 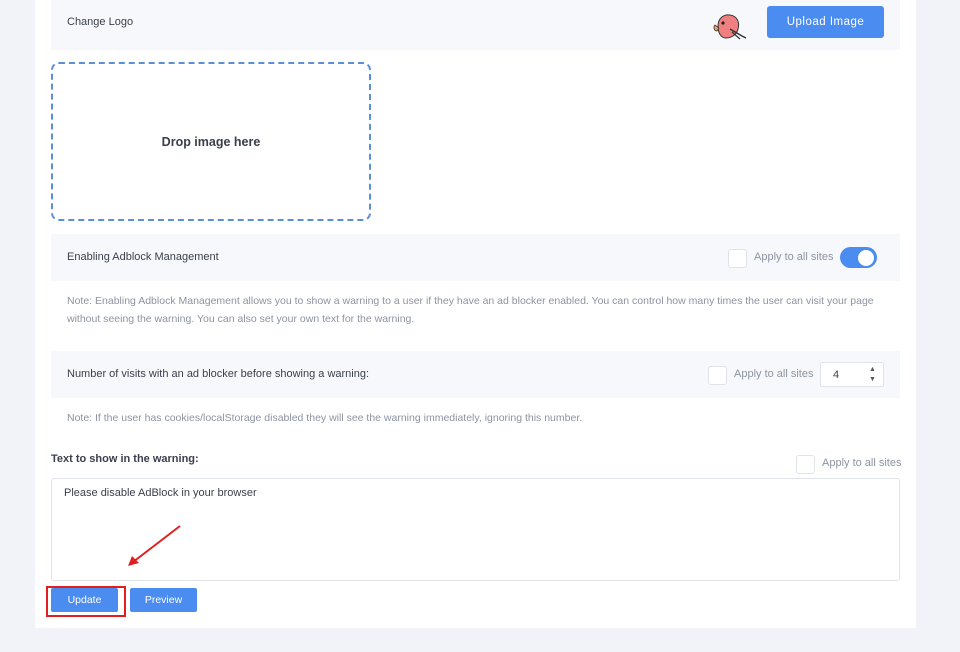 What do you see at coordinates (836, 375) in the screenshot?
I see `visits-value: 4` at bounding box center [836, 375].